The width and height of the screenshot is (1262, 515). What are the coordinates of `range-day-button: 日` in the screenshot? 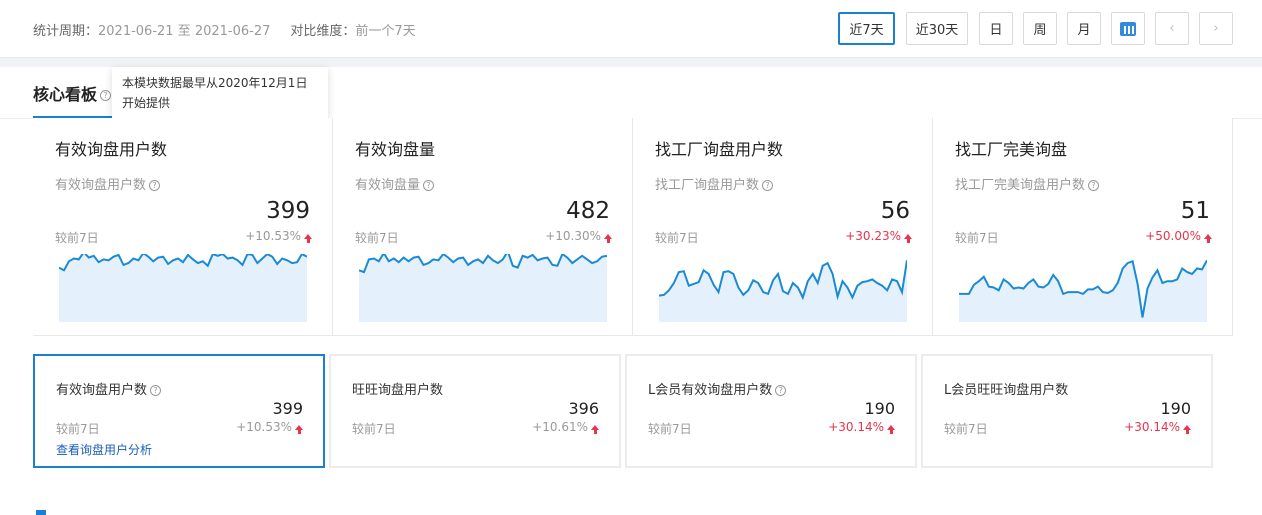 It's located at (996, 28).